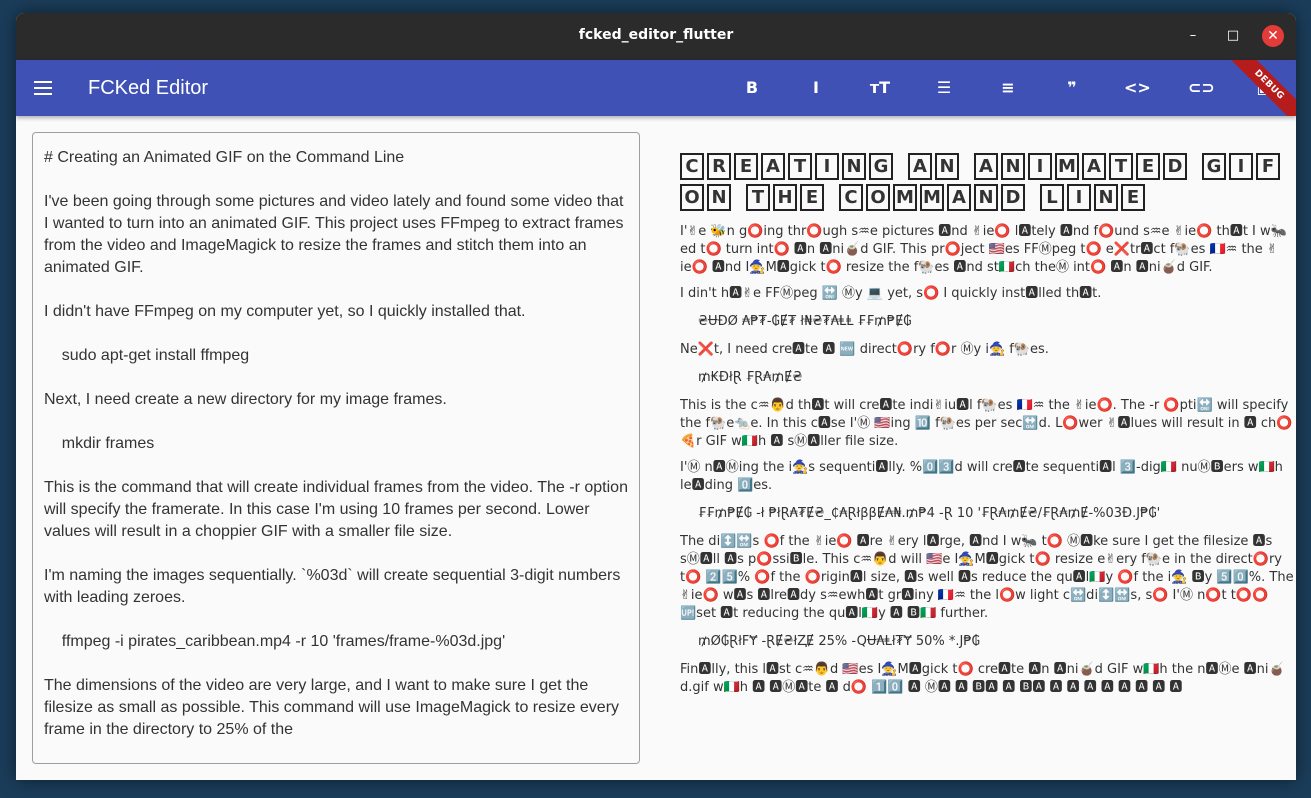  I want to click on numbered-list-icon: ≡, so click(1008, 88).